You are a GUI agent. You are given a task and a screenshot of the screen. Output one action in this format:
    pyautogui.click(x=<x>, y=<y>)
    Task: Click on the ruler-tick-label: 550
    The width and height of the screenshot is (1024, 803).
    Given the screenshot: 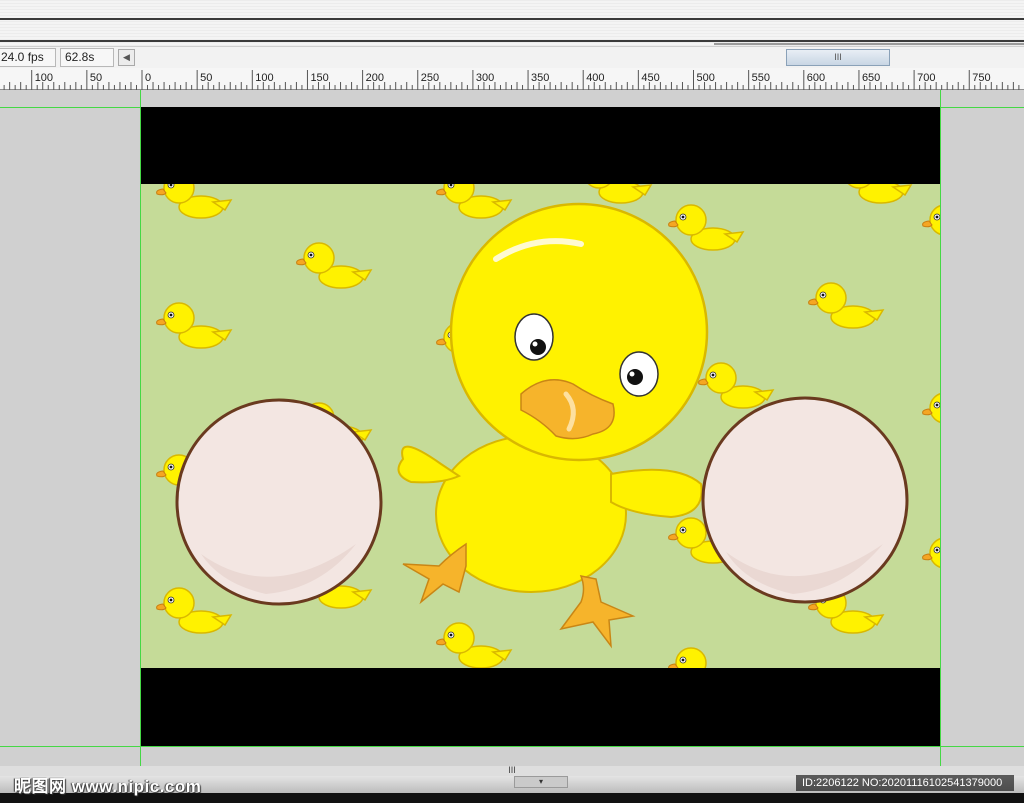 What is the action you would take?
    pyautogui.click(x=761, y=78)
    